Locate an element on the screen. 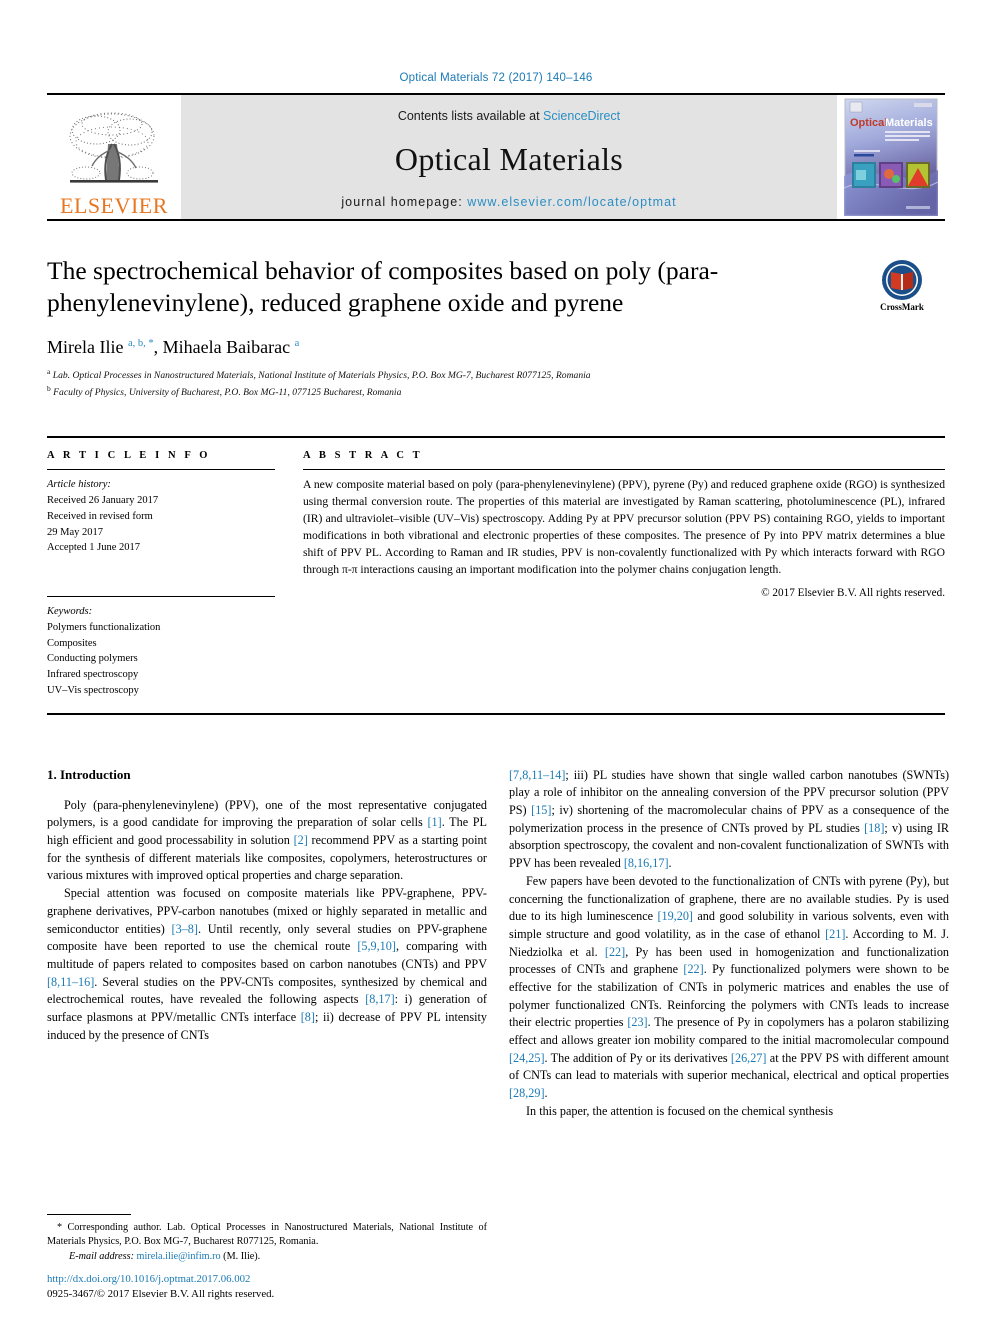 The width and height of the screenshot is (992, 1323). article-info-heading: A R T I C L E I N F O is located at coordinates (129, 456).